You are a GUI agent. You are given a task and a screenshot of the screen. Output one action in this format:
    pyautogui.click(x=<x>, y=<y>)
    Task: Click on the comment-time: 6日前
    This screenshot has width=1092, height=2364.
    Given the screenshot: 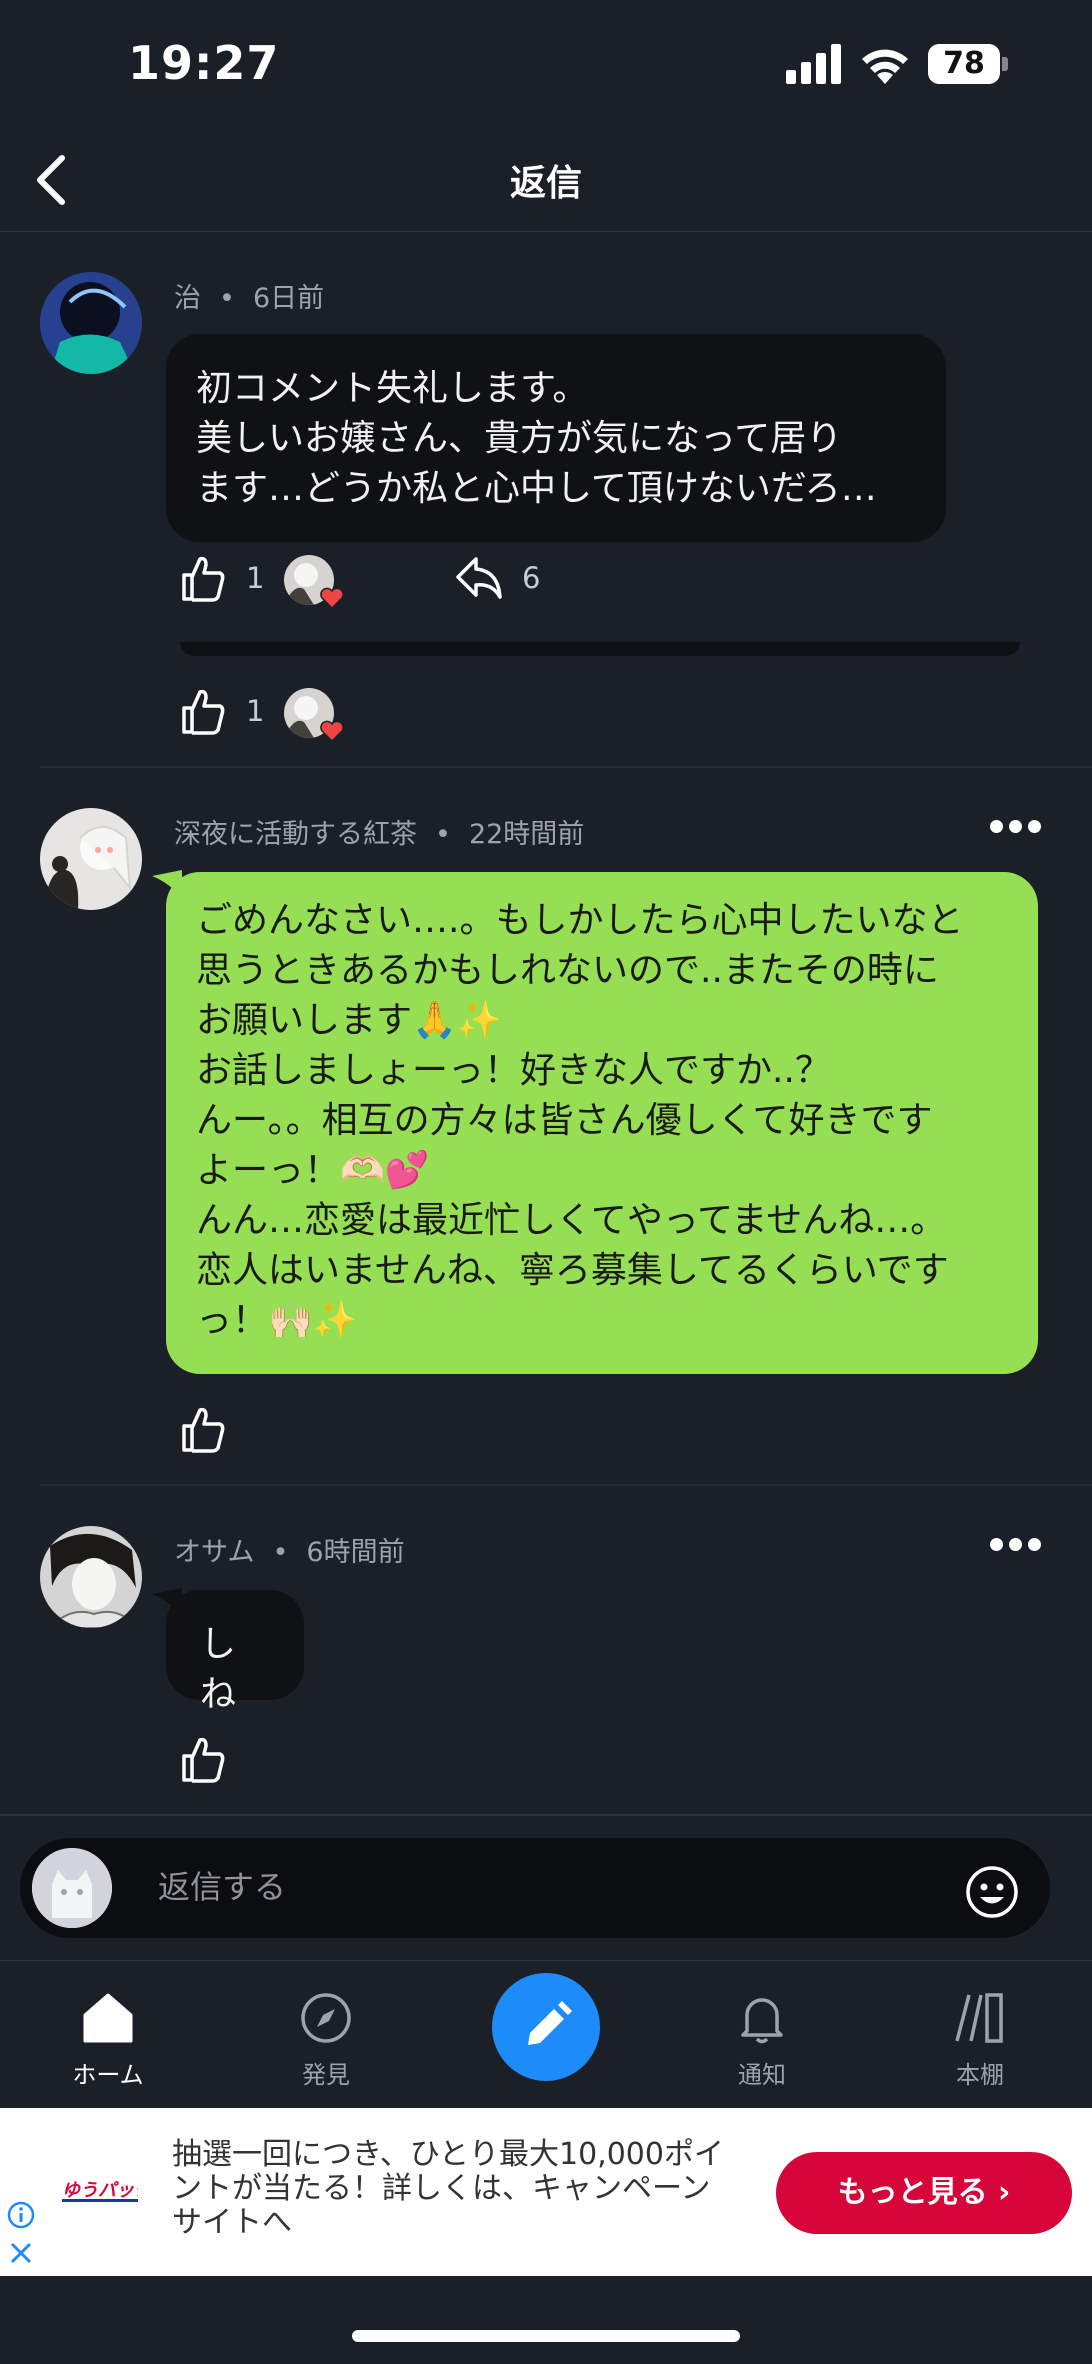 What is the action you would take?
    pyautogui.click(x=288, y=298)
    